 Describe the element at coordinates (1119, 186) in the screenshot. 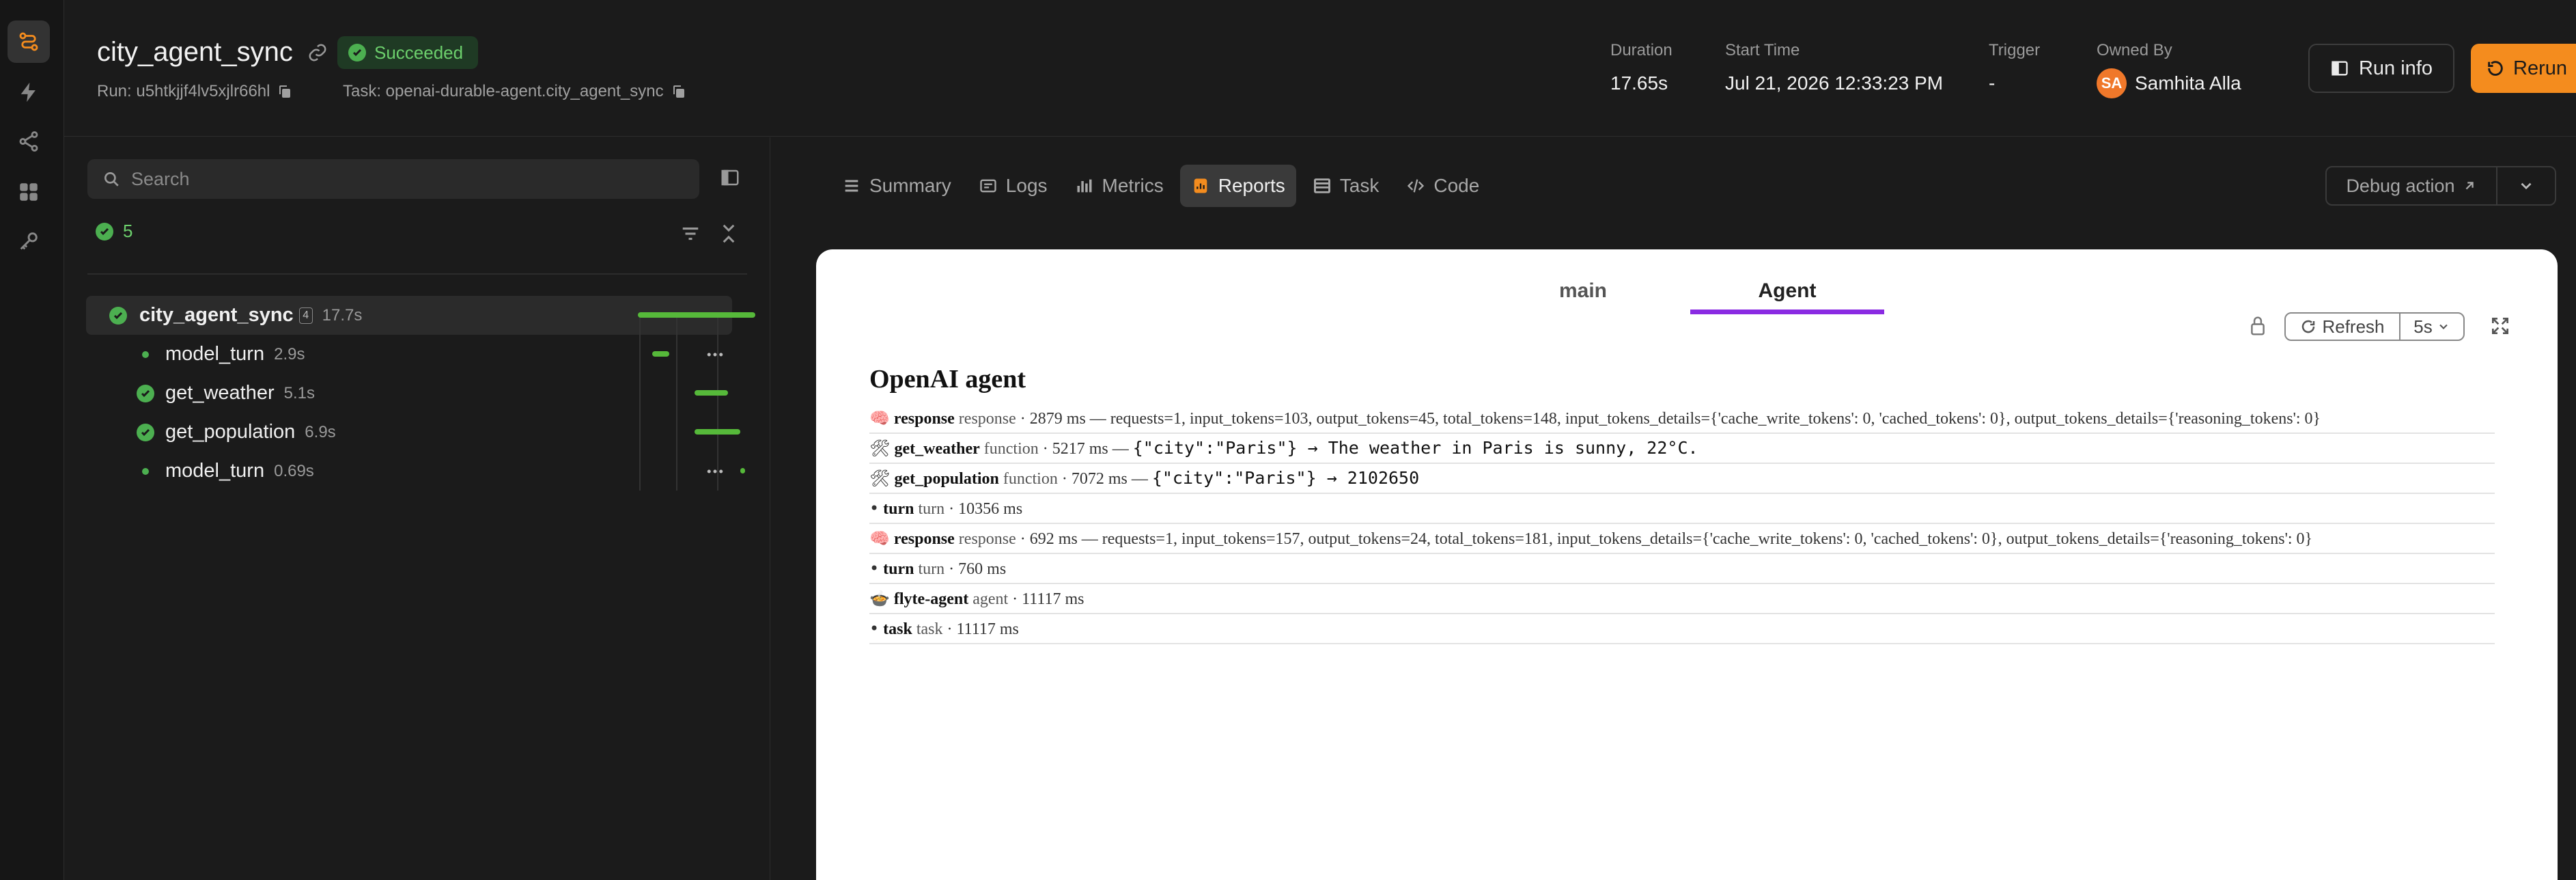

I see `tab-metrics: Metrics` at that location.